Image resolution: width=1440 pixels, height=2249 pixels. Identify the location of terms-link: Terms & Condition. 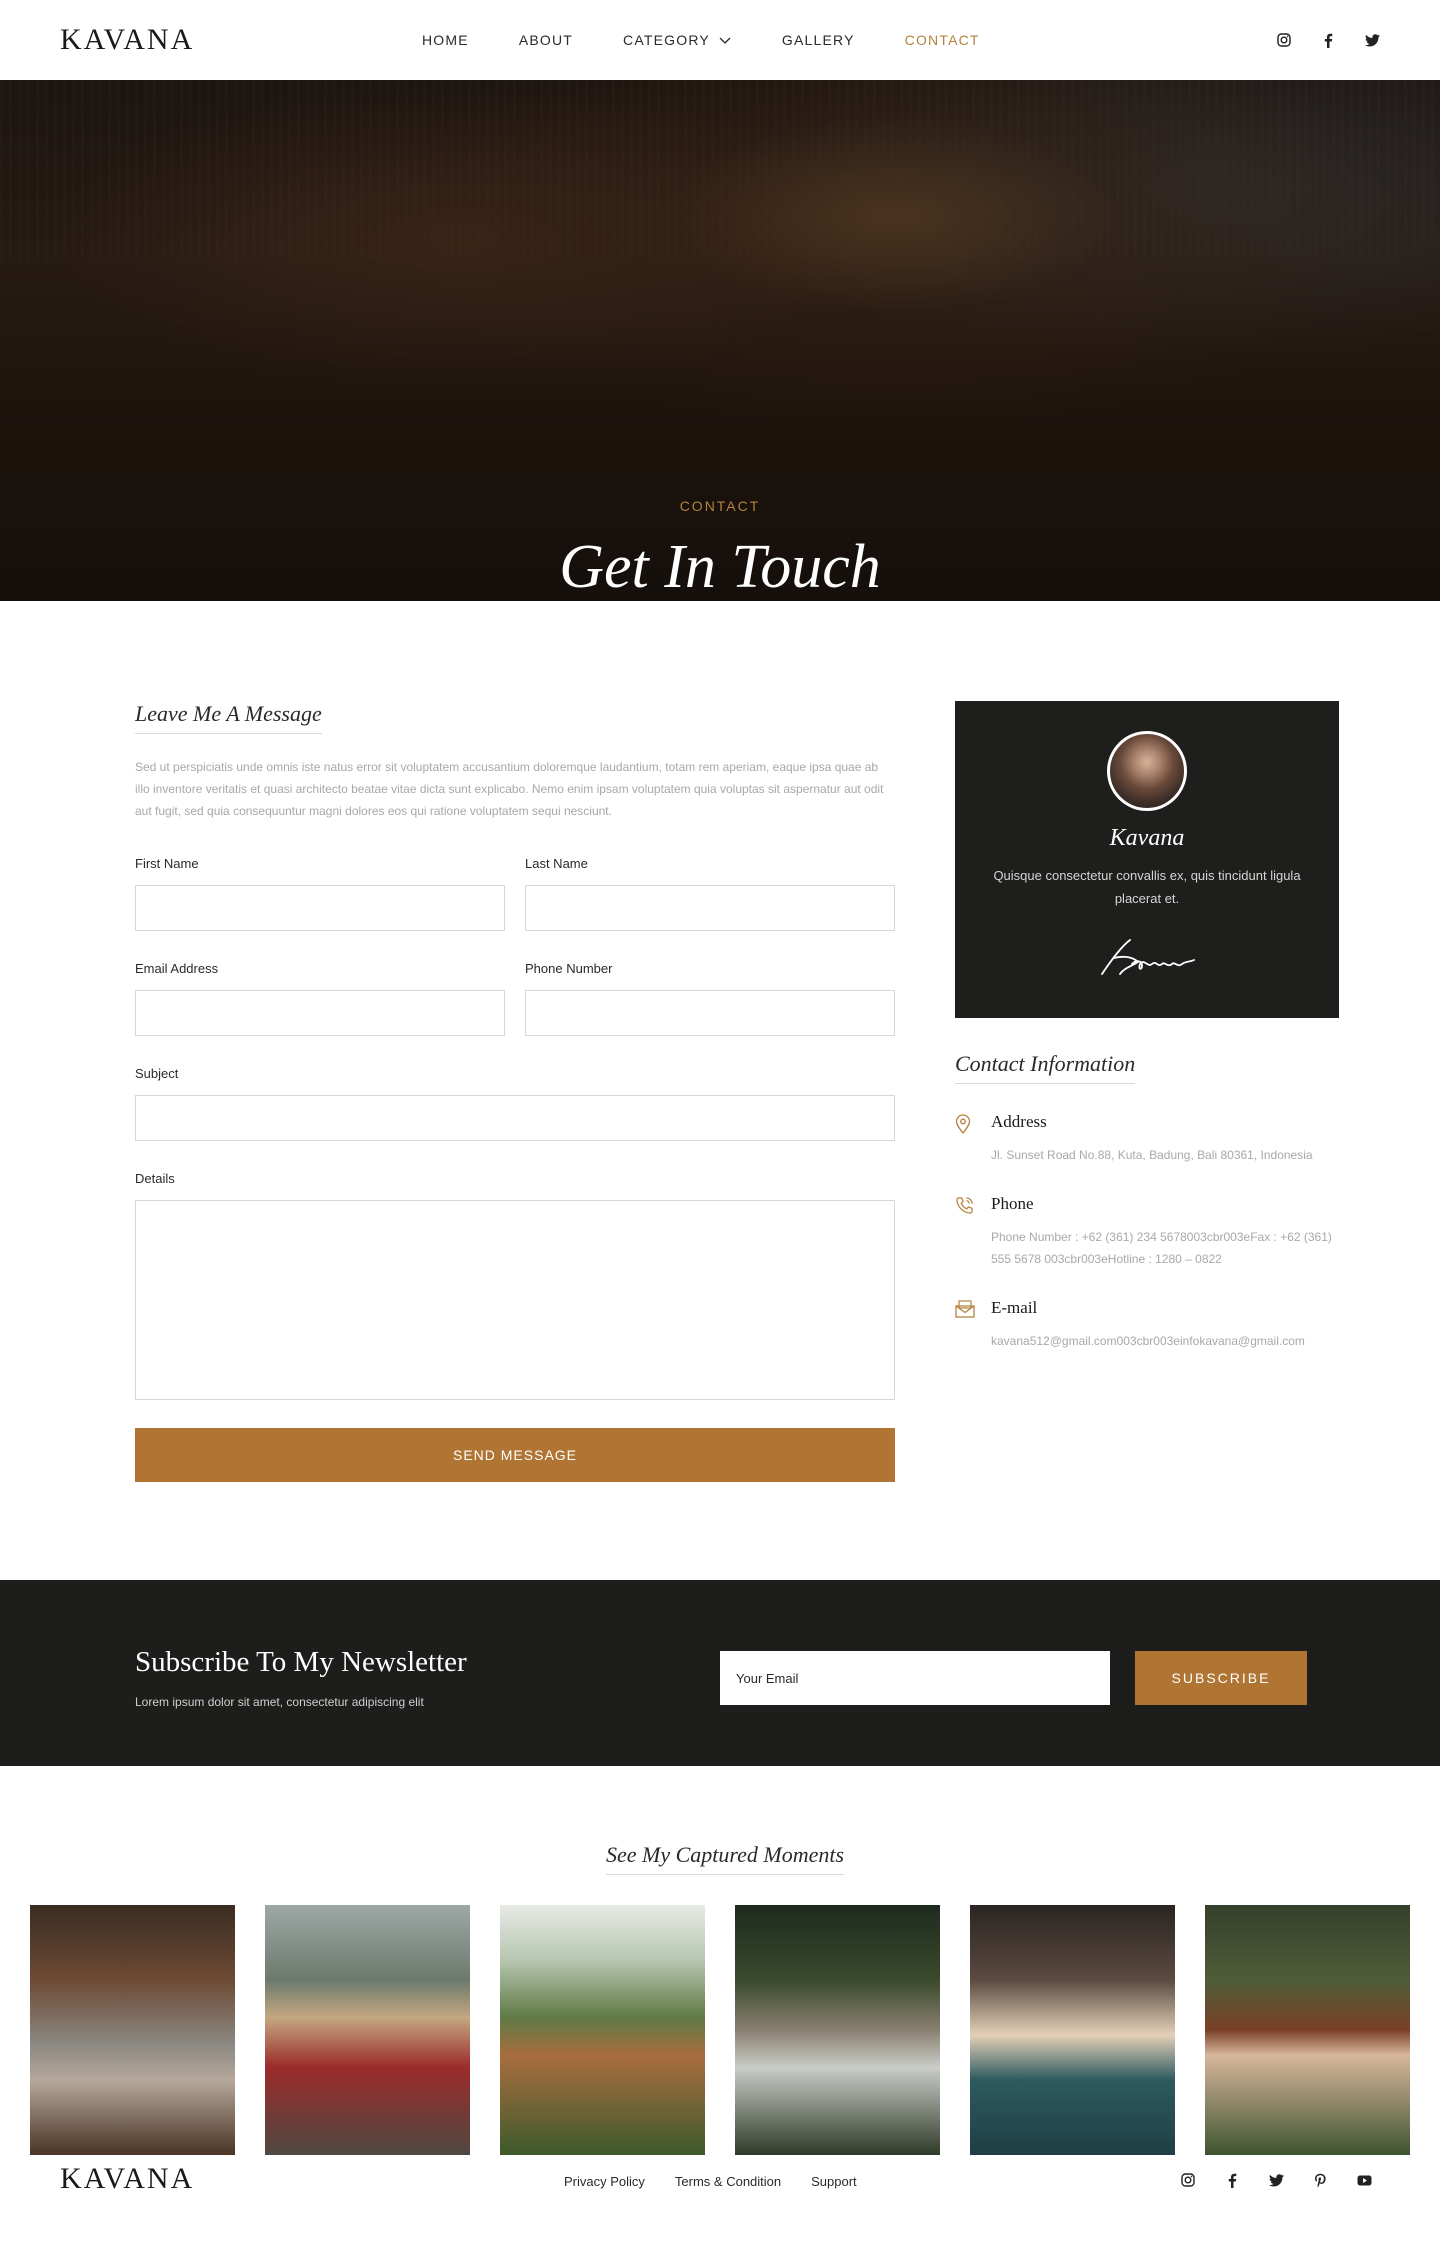
(728, 2181).